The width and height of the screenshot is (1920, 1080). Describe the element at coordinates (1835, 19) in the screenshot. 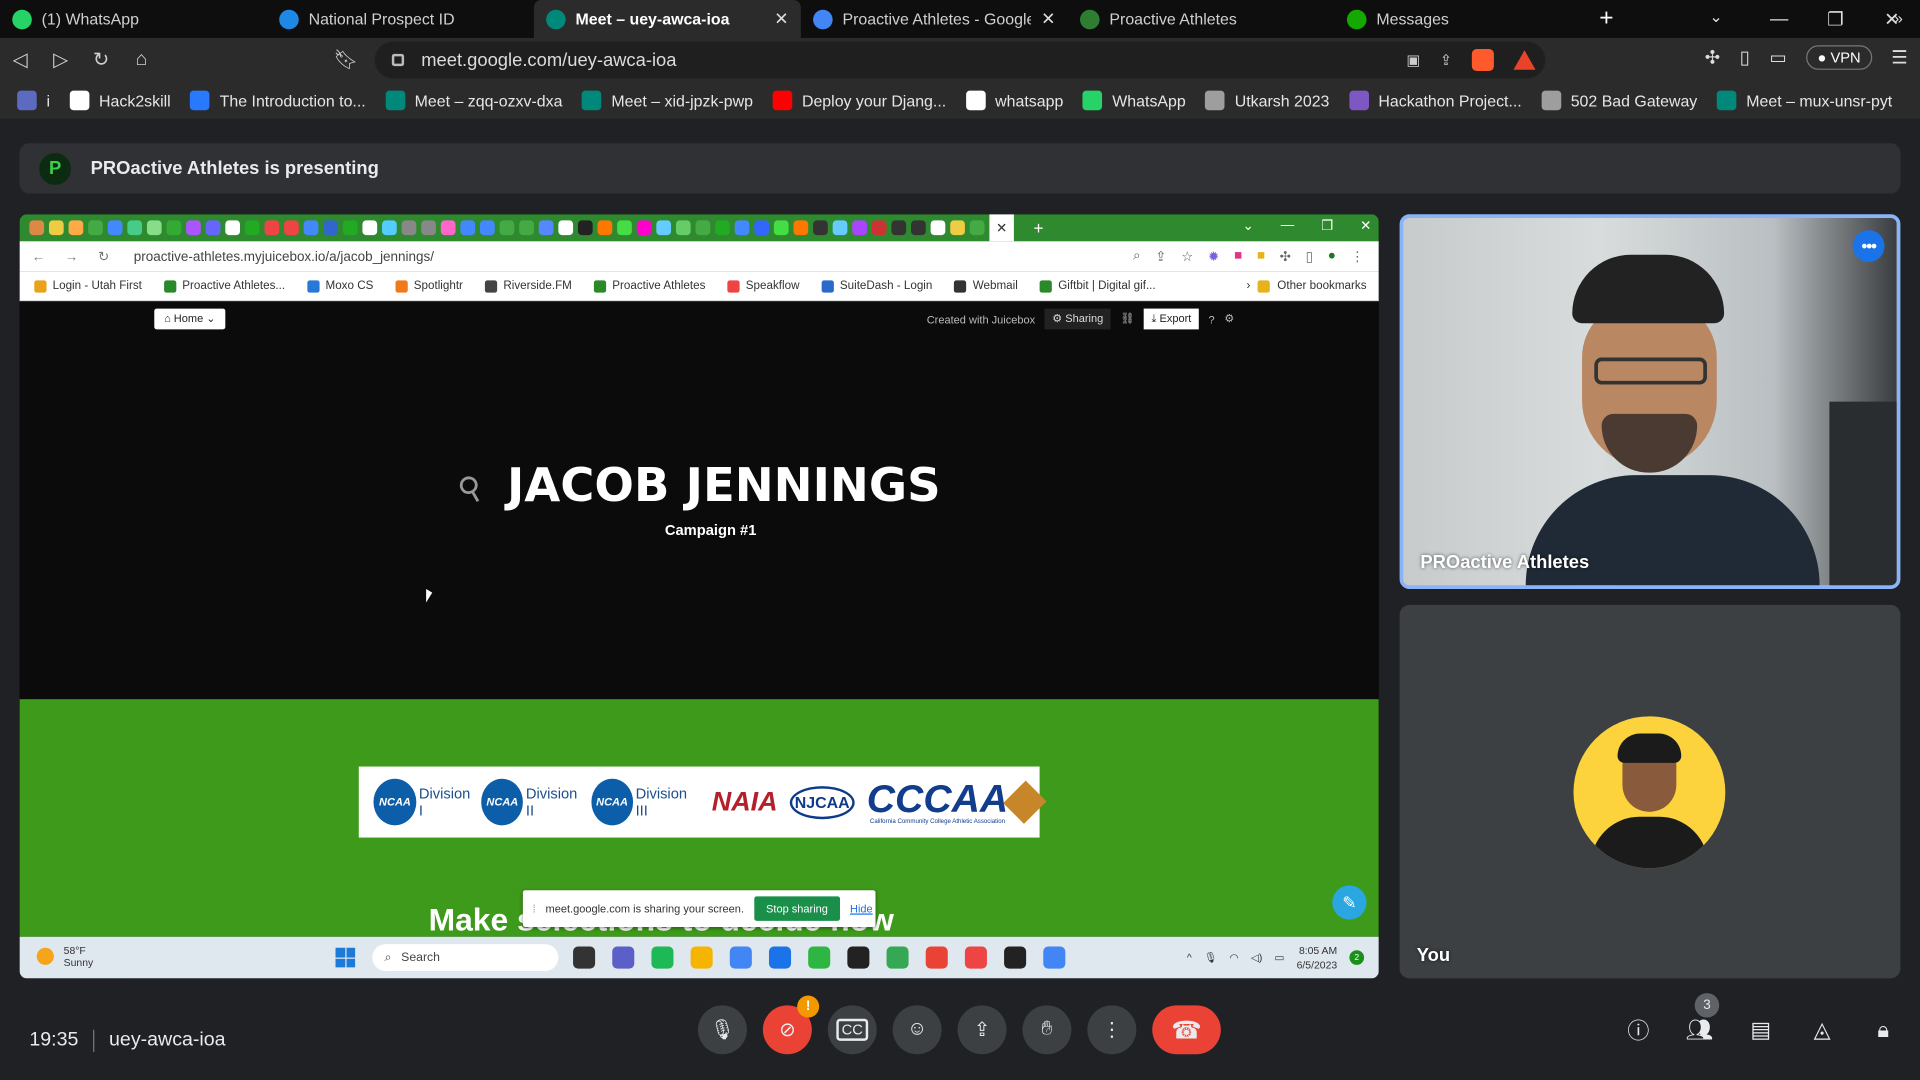

I see `restore-icon: ❐` at that location.